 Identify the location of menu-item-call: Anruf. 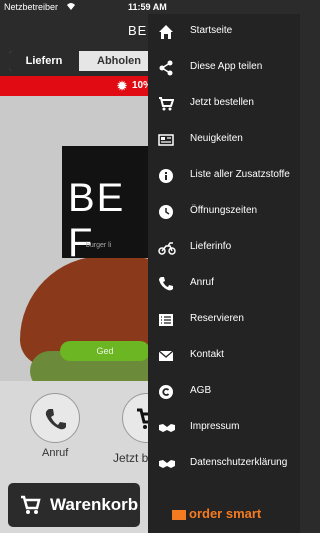
(224, 284).